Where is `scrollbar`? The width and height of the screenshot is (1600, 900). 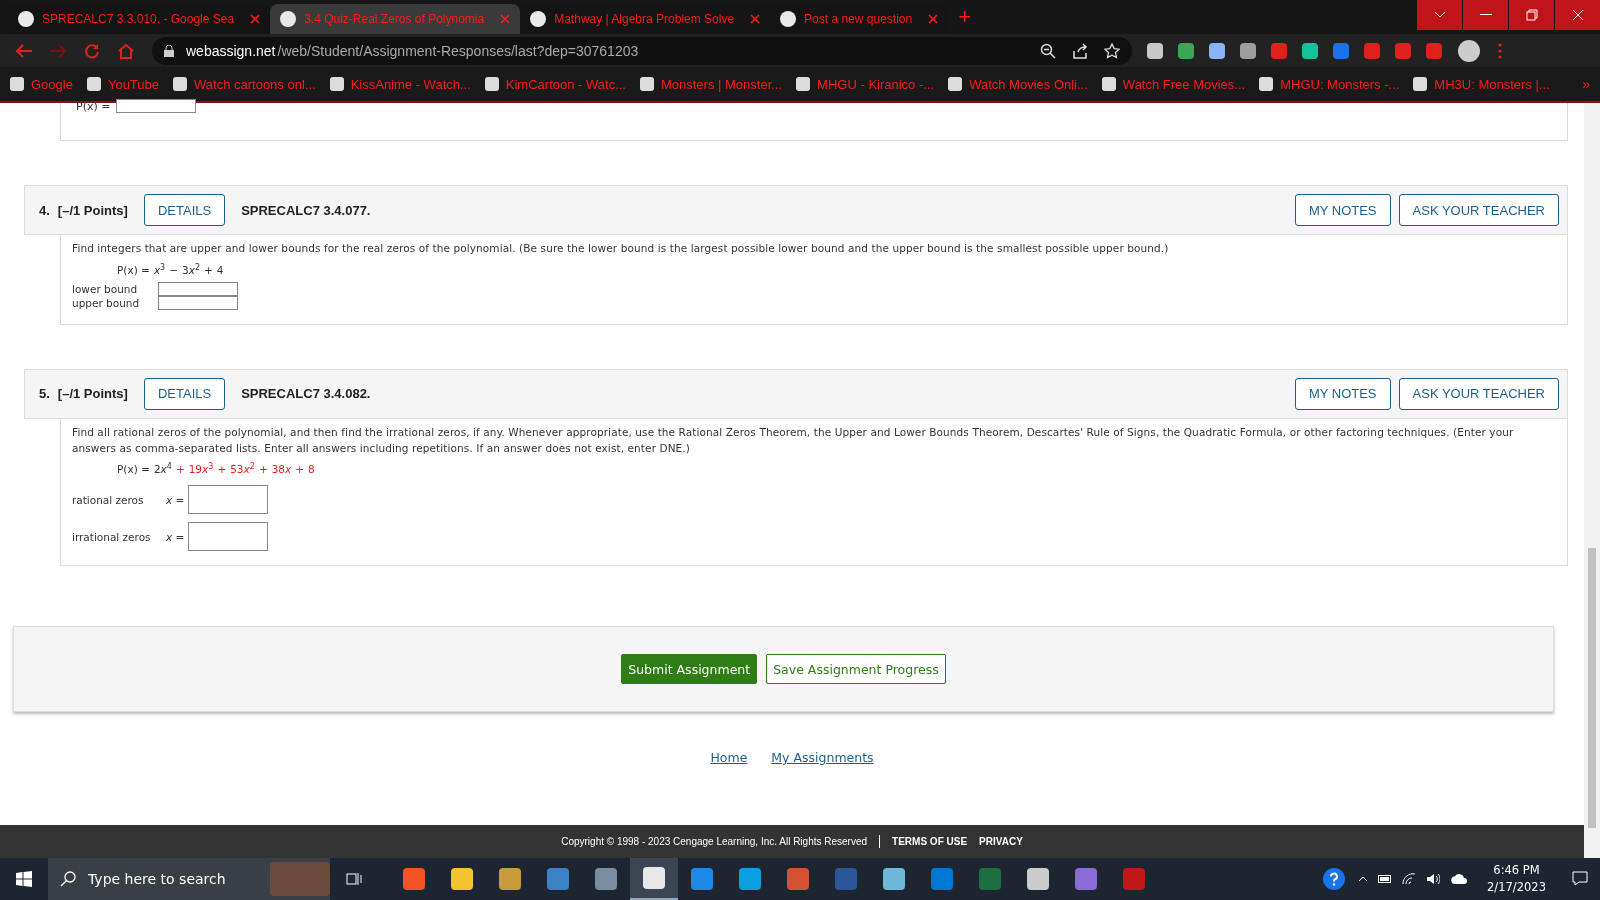 scrollbar is located at coordinates (1592, 480).